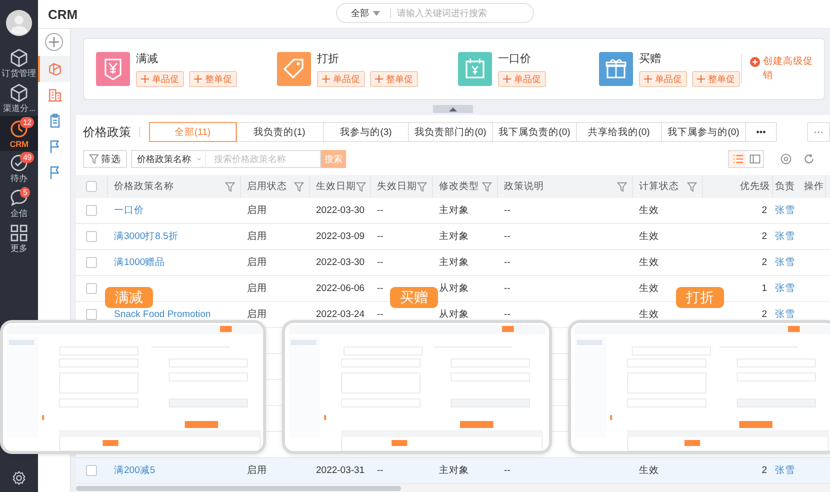 The width and height of the screenshot is (830, 492). Describe the element at coordinates (809, 159) in the screenshot. I see `refresh-icon` at that location.